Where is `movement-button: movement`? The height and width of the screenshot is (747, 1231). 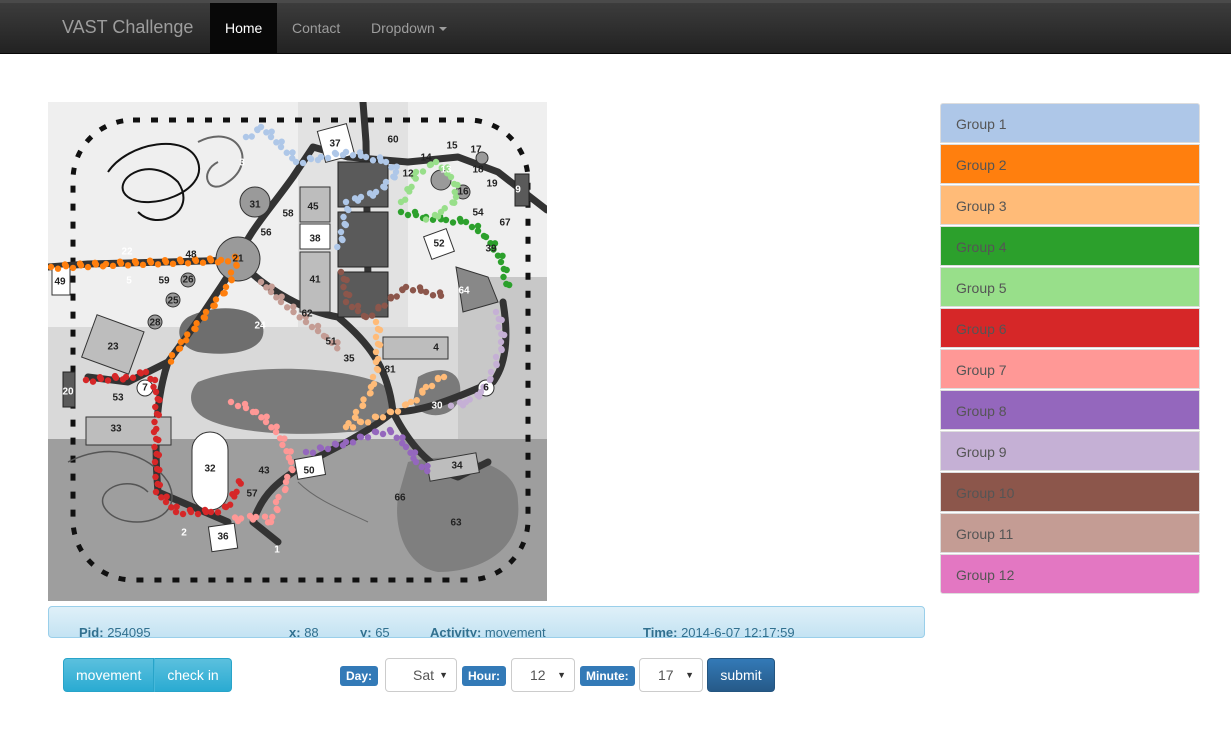
movement-button: movement is located at coordinates (109, 675).